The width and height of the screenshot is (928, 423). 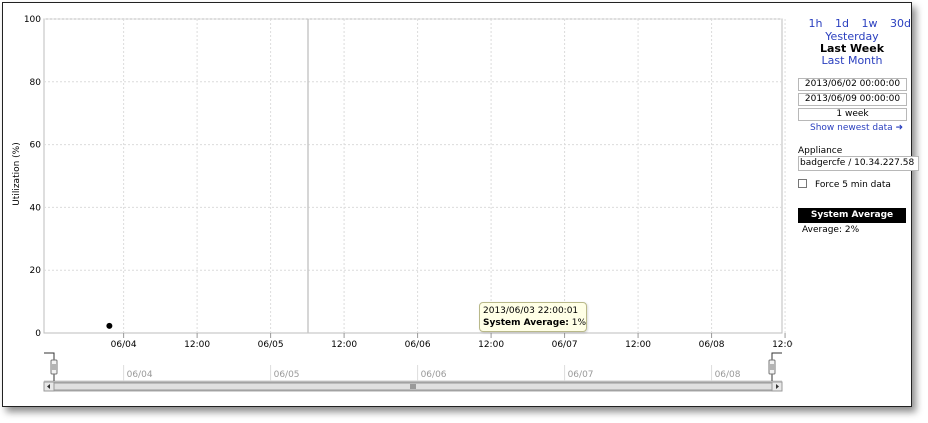 I want to click on start-time-field: 2013/06/02 00:00:00, so click(x=852, y=84).